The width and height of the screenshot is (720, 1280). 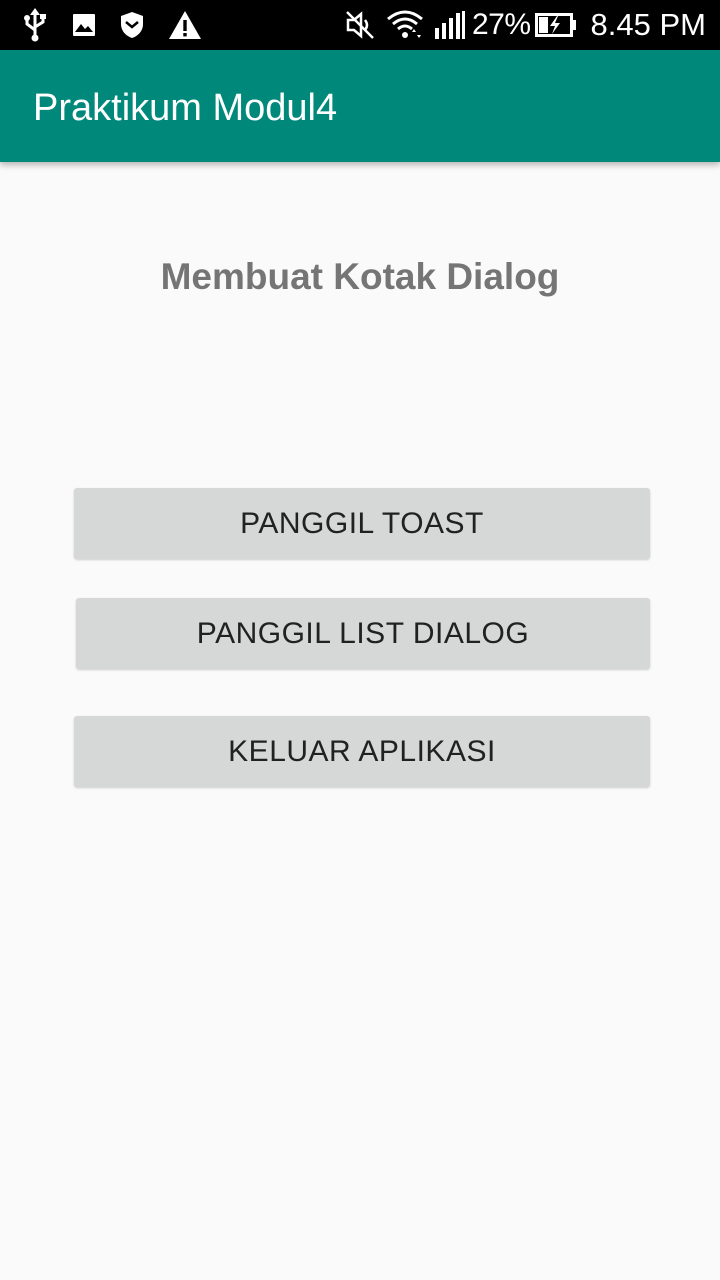 I want to click on panggil-toast-button: PANGGIL TOAST, so click(x=362, y=523).